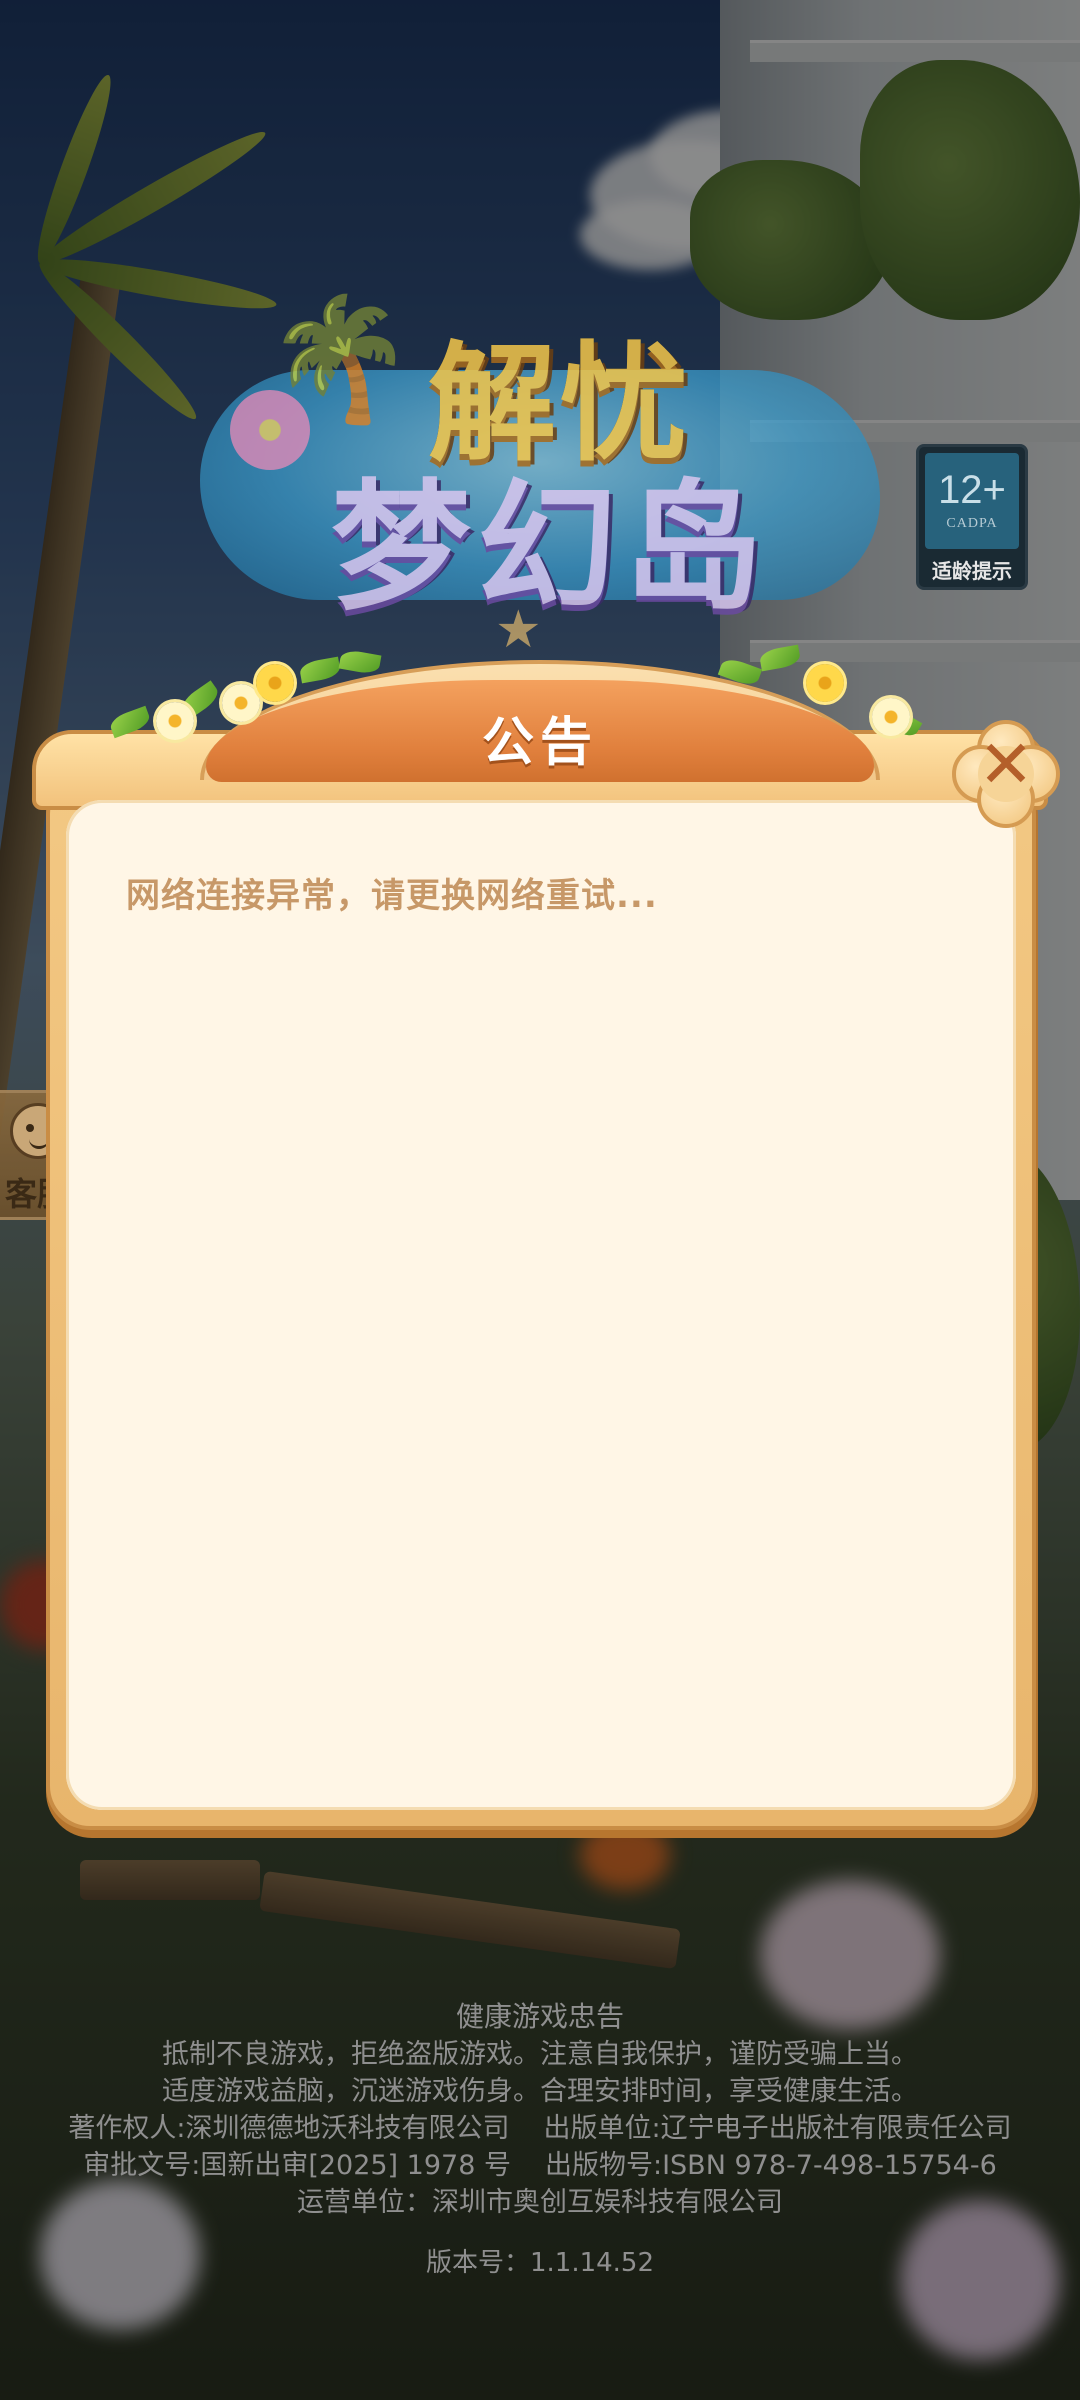  Describe the element at coordinates (1006, 764) in the screenshot. I see `close-icon: ✕` at that location.